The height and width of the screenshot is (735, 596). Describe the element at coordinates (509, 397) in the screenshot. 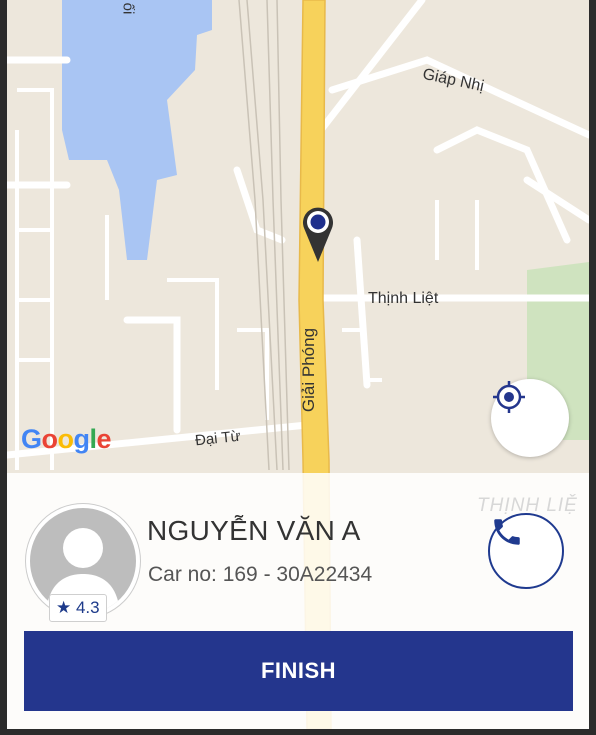

I see `crosshair-icon` at that location.